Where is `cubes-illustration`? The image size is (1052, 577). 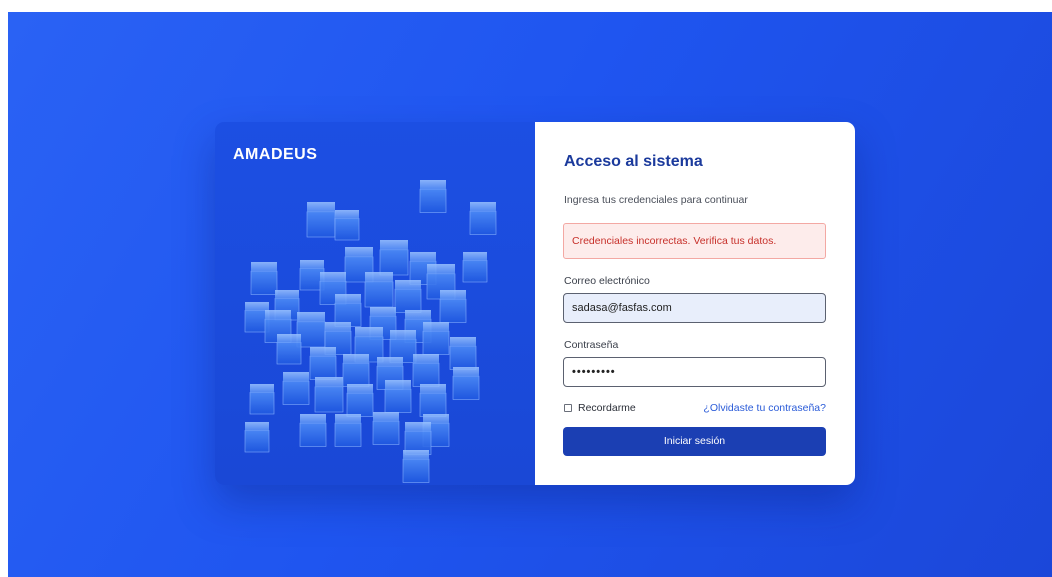 cubes-illustration is located at coordinates (370, 331).